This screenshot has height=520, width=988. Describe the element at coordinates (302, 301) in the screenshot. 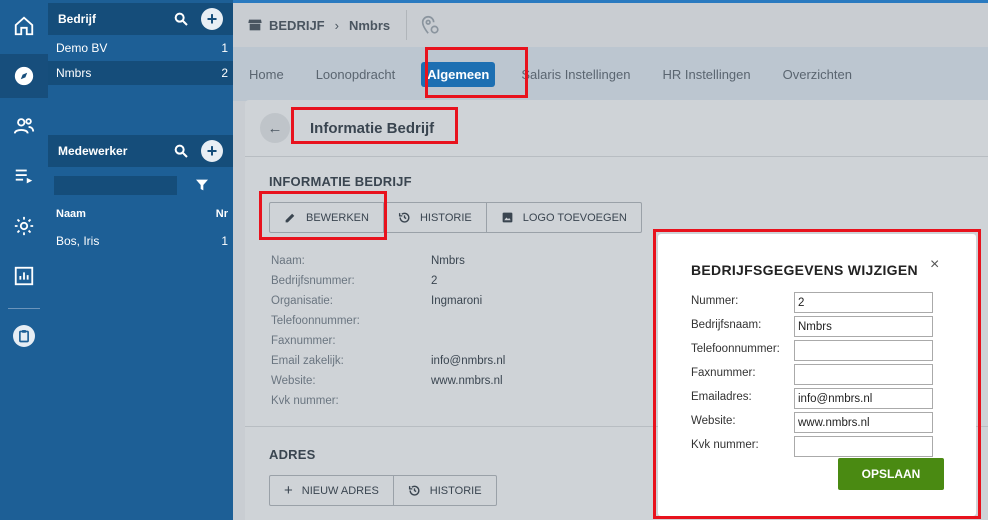

I see `field-label: Organisatie:` at that location.